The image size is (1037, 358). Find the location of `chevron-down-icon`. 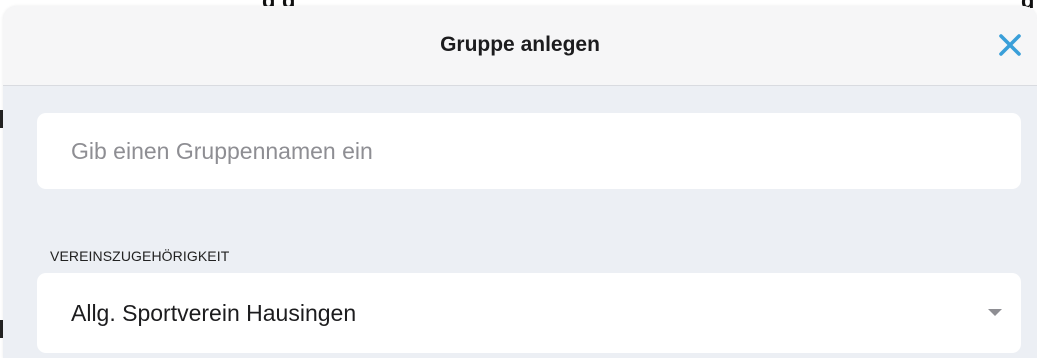

chevron-down-icon is located at coordinates (995, 312).